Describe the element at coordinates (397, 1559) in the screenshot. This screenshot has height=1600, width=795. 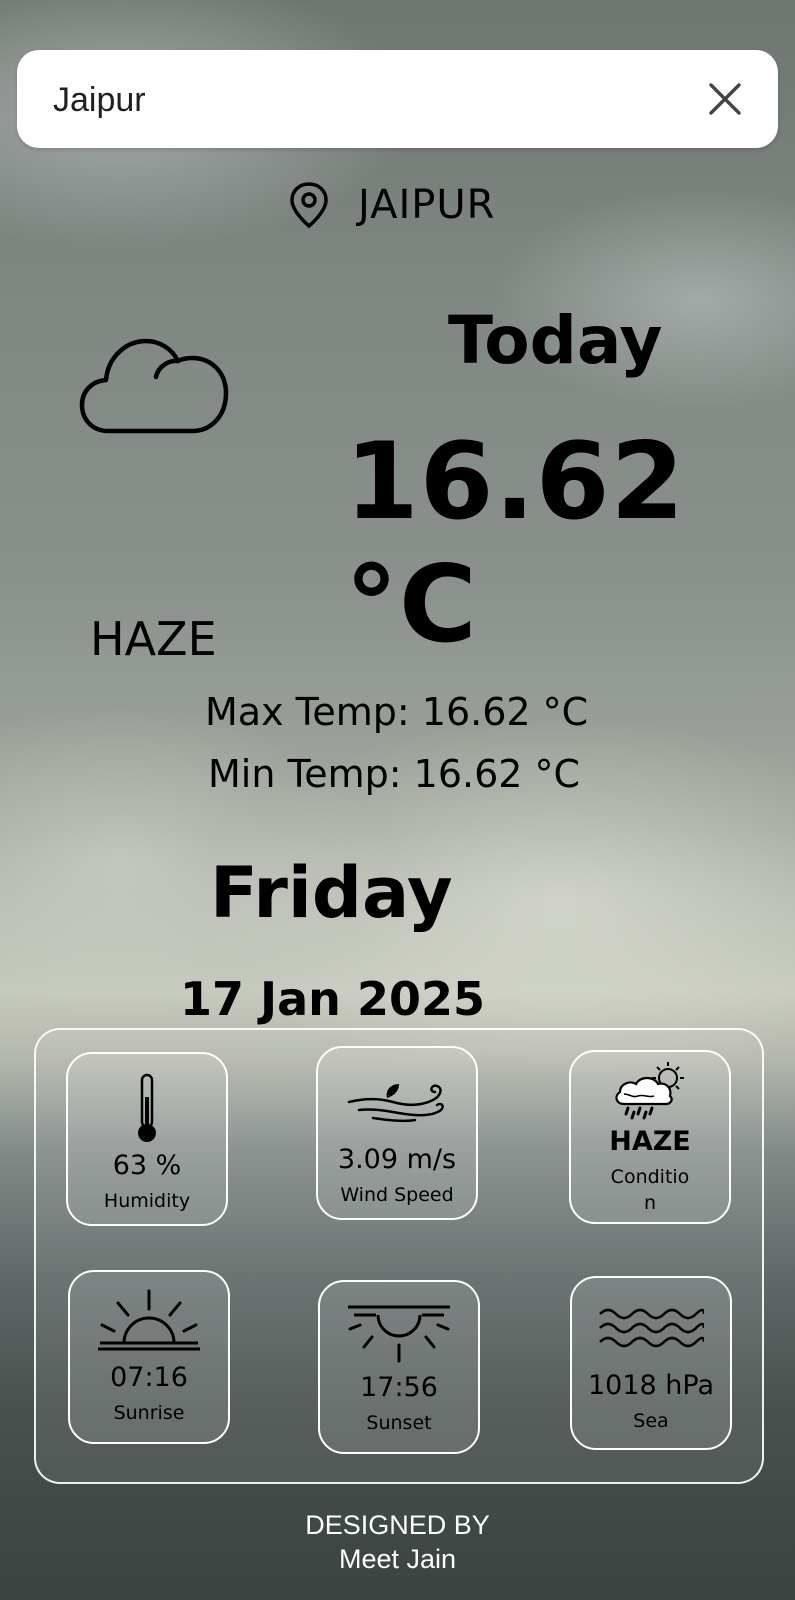
I see `footer-line2: Meet Jain` at that location.